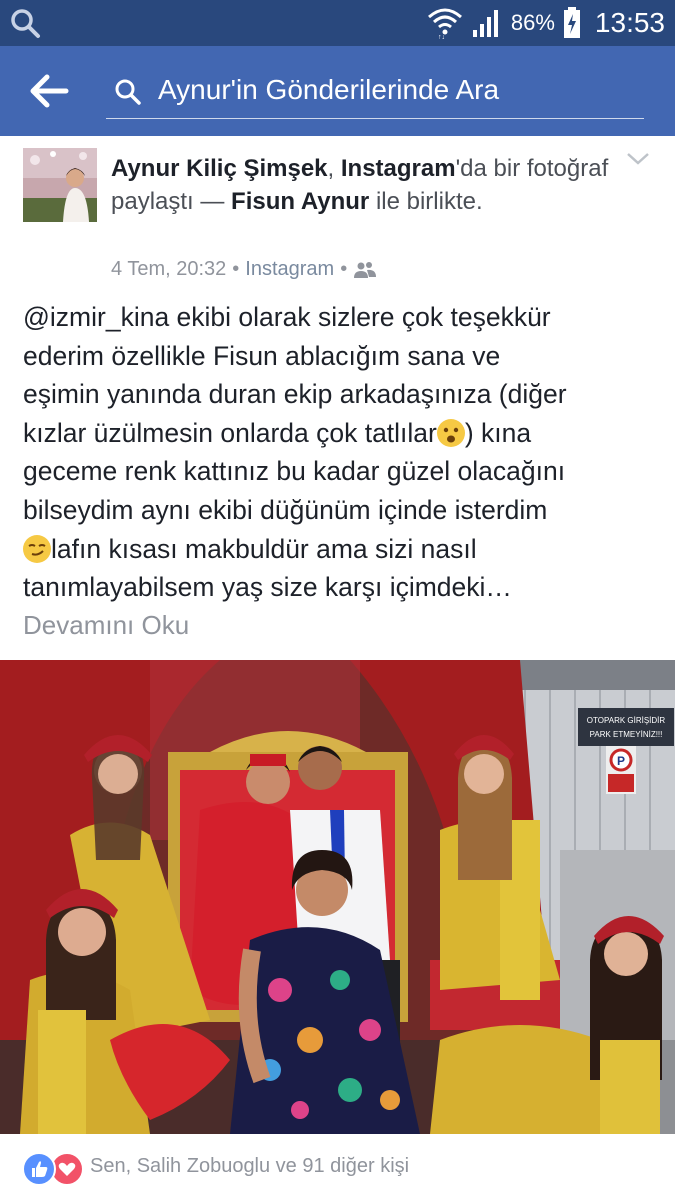 Image resolution: width=675 pixels, height=1200 pixels. What do you see at coordinates (626, 734) in the screenshot?
I see `svg-text: PARK ETMEYİNİZ!!!` at bounding box center [626, 734].